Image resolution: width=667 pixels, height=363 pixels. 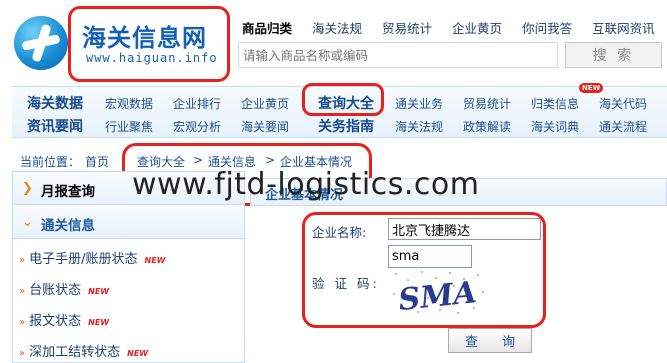 What do you see at coordinates (306, 184) in the screenshot?
I see `watermark-text: www.fjtd-logistics.com` at bounding box center [306, 184].